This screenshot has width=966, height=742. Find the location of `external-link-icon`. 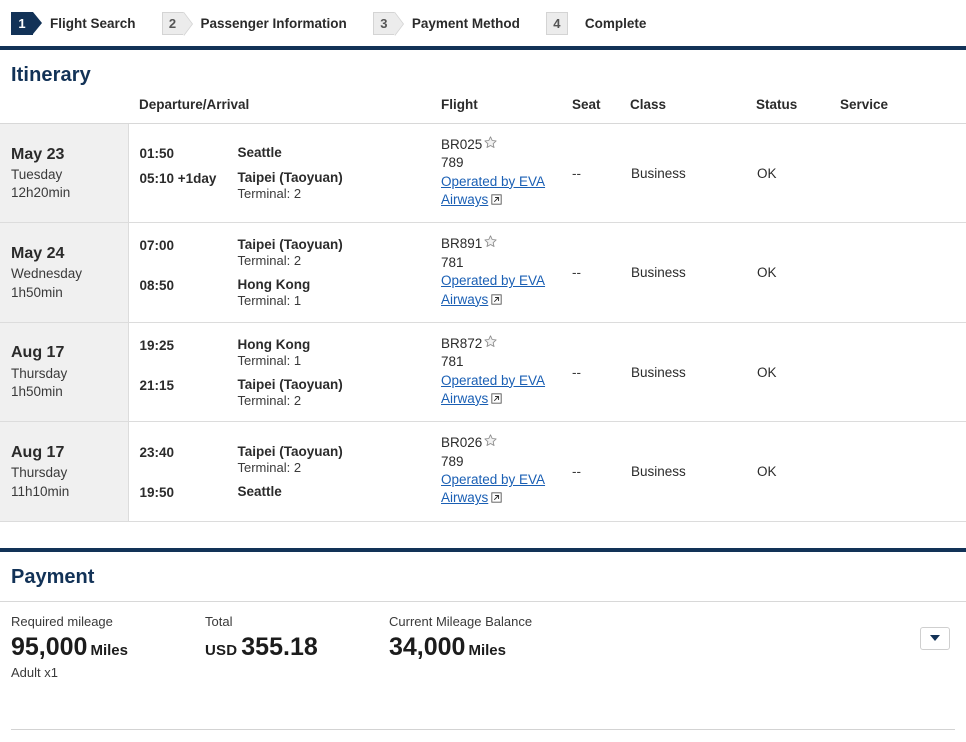

external-link-icon is located at coordinates (496, 201).